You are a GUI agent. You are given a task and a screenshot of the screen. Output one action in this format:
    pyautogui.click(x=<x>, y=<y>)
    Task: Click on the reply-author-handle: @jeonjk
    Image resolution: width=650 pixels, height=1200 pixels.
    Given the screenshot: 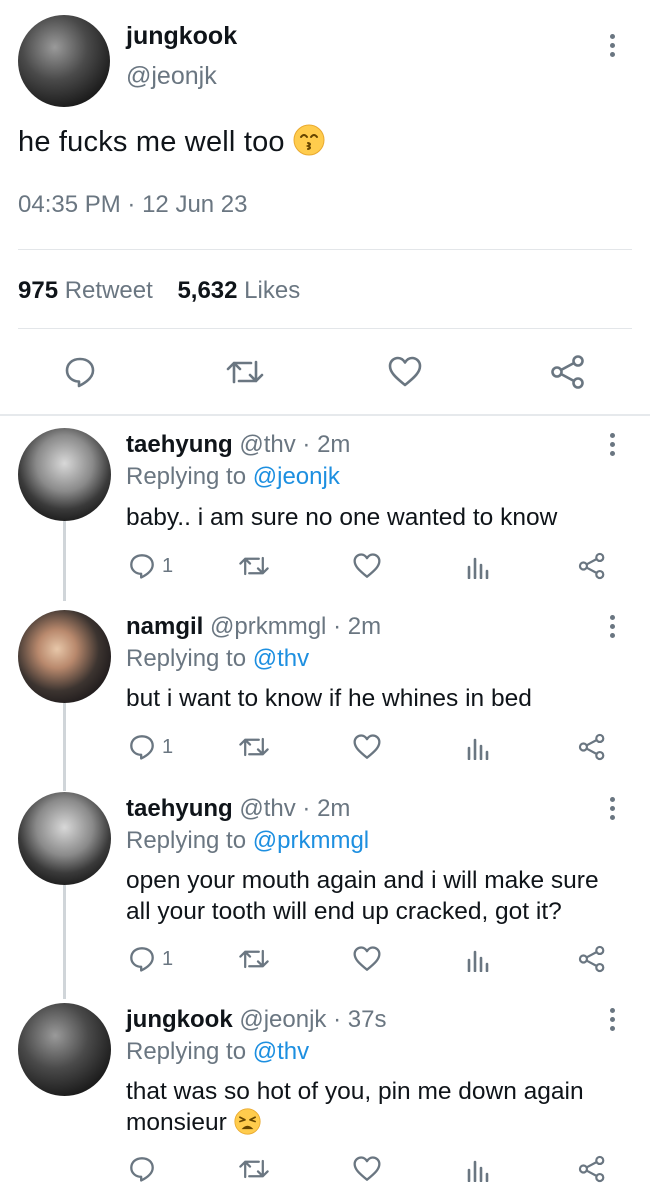 What is the action you would take?
    pyautogui.click(x=282, y=1019)
    